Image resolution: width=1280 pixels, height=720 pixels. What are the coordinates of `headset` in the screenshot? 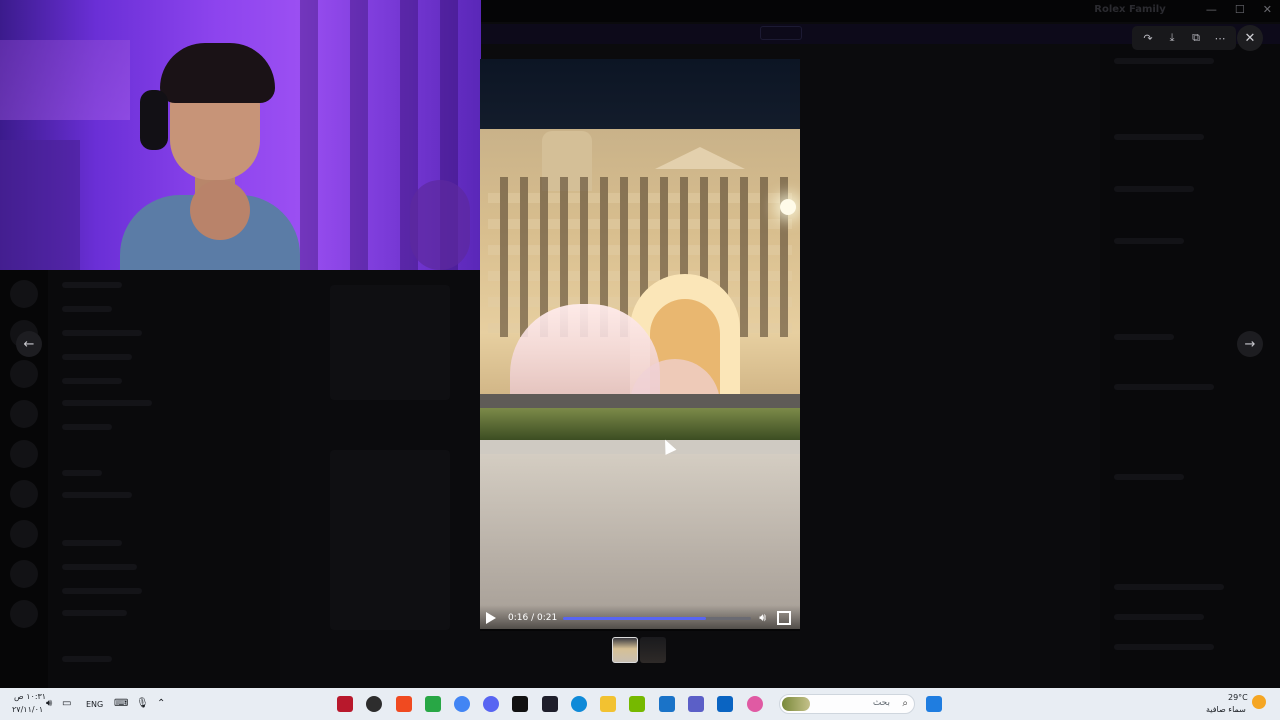 It's located at (154, 120).